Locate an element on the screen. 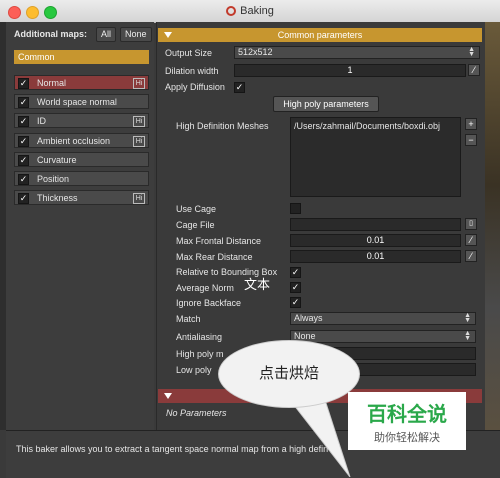 Image resolution: width=500 pixels, height=478 pixels. match-label: Match is located at coordinates (188, 319).